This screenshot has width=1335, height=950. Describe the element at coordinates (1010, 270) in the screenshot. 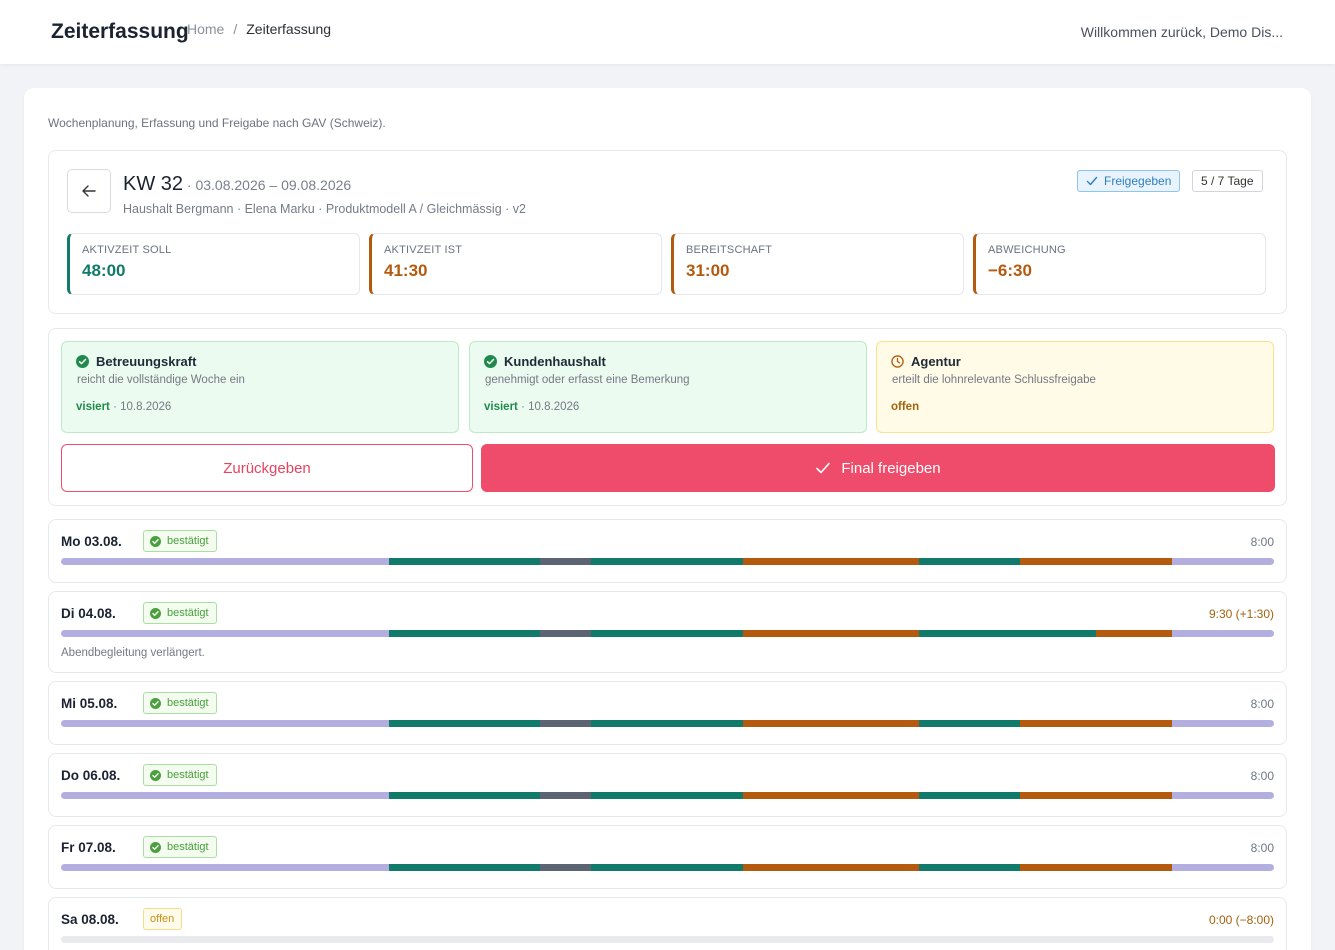

I see `stat-value: −6:30` at that location.